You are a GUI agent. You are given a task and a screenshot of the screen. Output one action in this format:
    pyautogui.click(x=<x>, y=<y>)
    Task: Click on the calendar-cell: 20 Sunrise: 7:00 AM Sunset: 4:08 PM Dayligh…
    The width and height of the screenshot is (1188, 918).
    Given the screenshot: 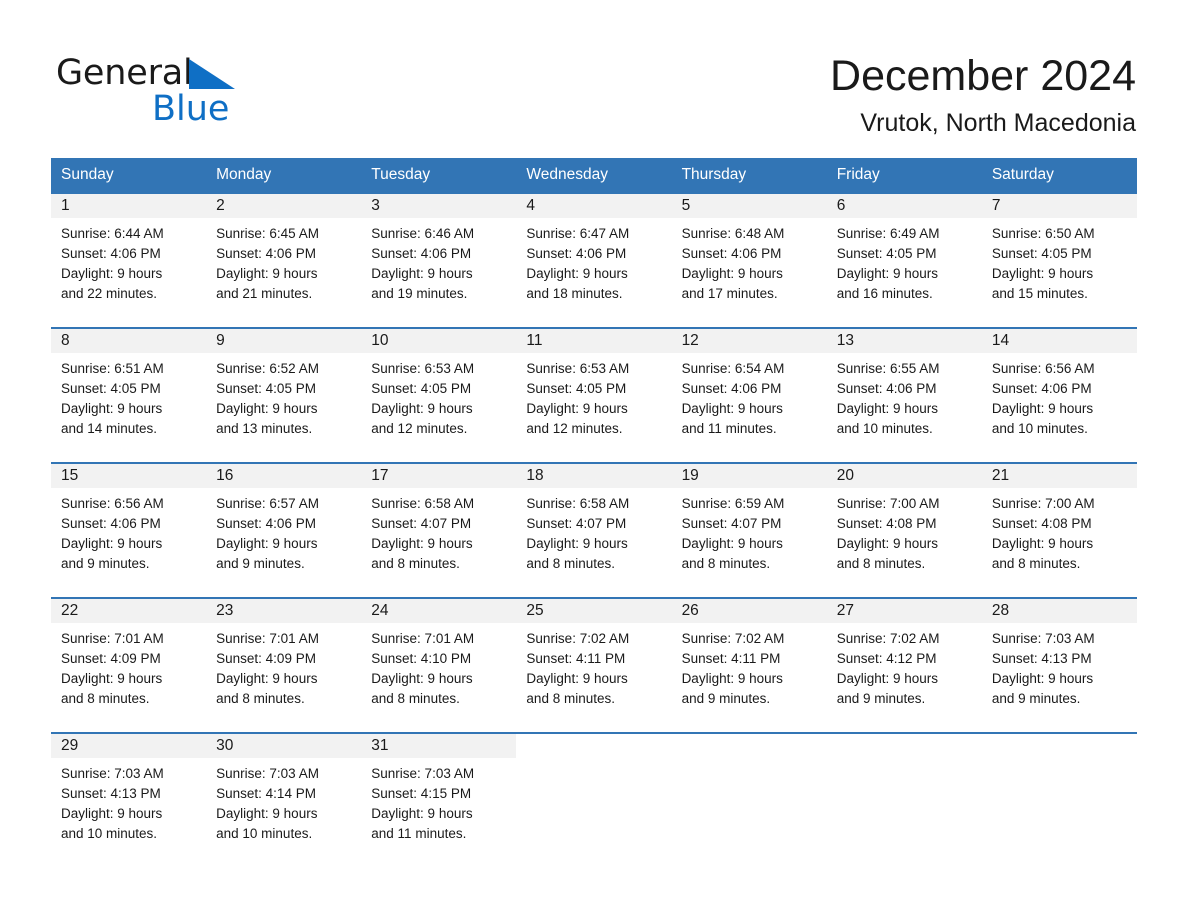 What is the action you would take?
    pyautogui.click(x=904, y=530)
    